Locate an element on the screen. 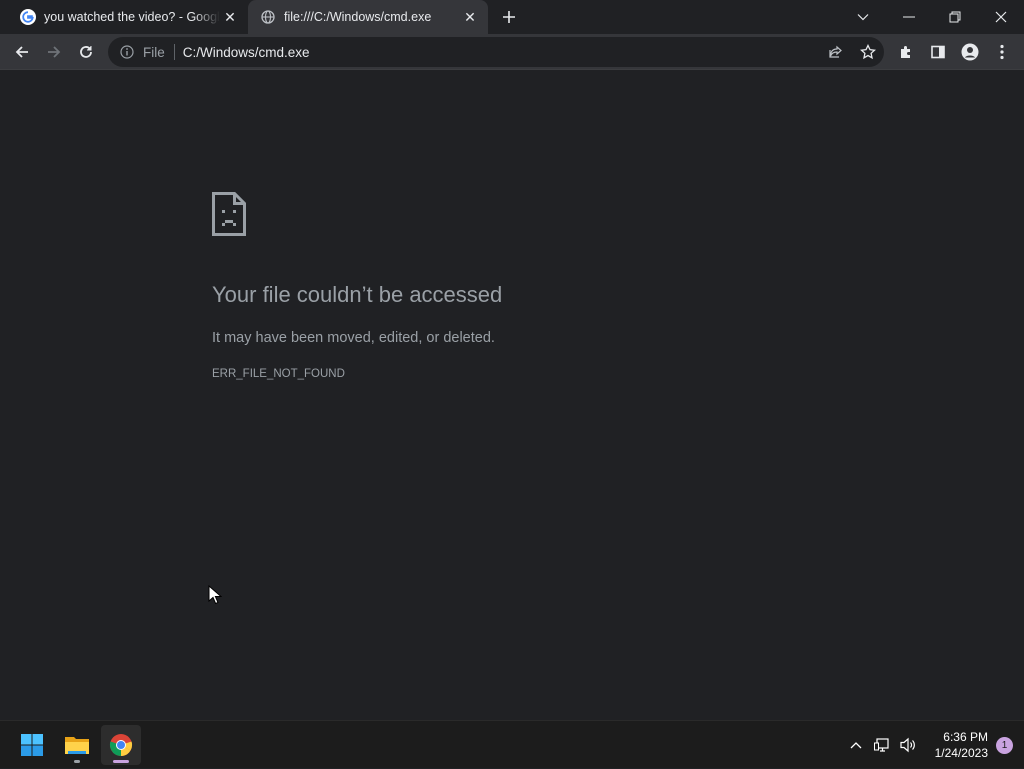 The image size is (1024, 769). clock: 6:36 PM 1/24/2023 is located at coordinates (961, 745).